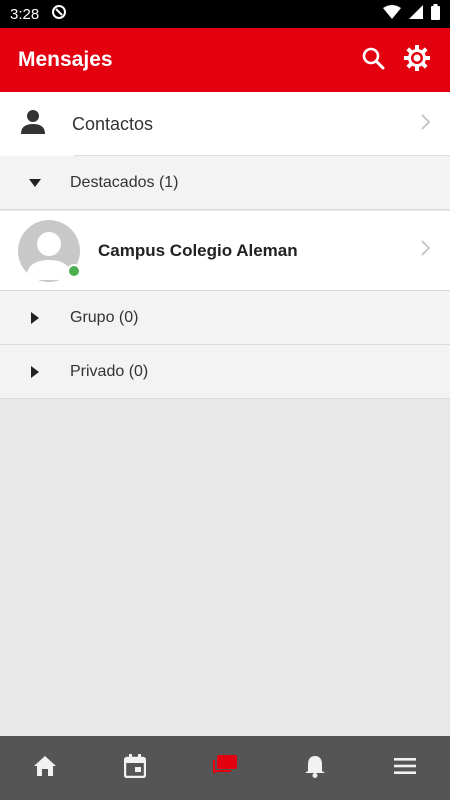  I want to click on bottom-nav, so click(225, 768).